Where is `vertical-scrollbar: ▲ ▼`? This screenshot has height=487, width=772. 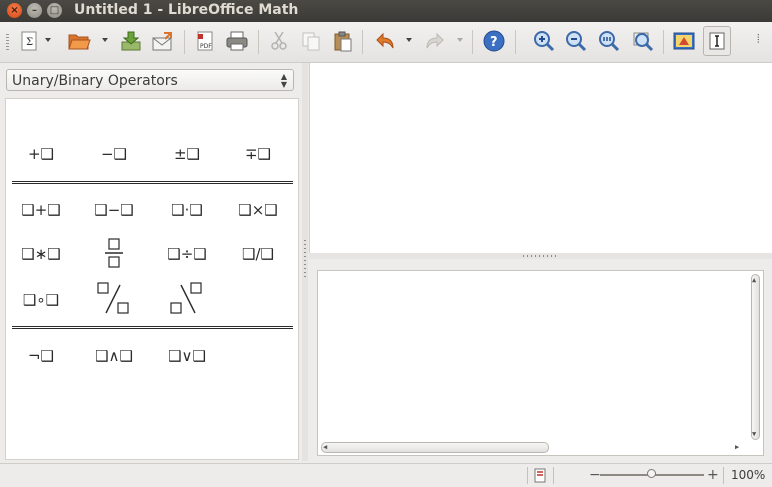
vertical-scrollbar: ▲ ▼ is located at coordinates (755, 357).